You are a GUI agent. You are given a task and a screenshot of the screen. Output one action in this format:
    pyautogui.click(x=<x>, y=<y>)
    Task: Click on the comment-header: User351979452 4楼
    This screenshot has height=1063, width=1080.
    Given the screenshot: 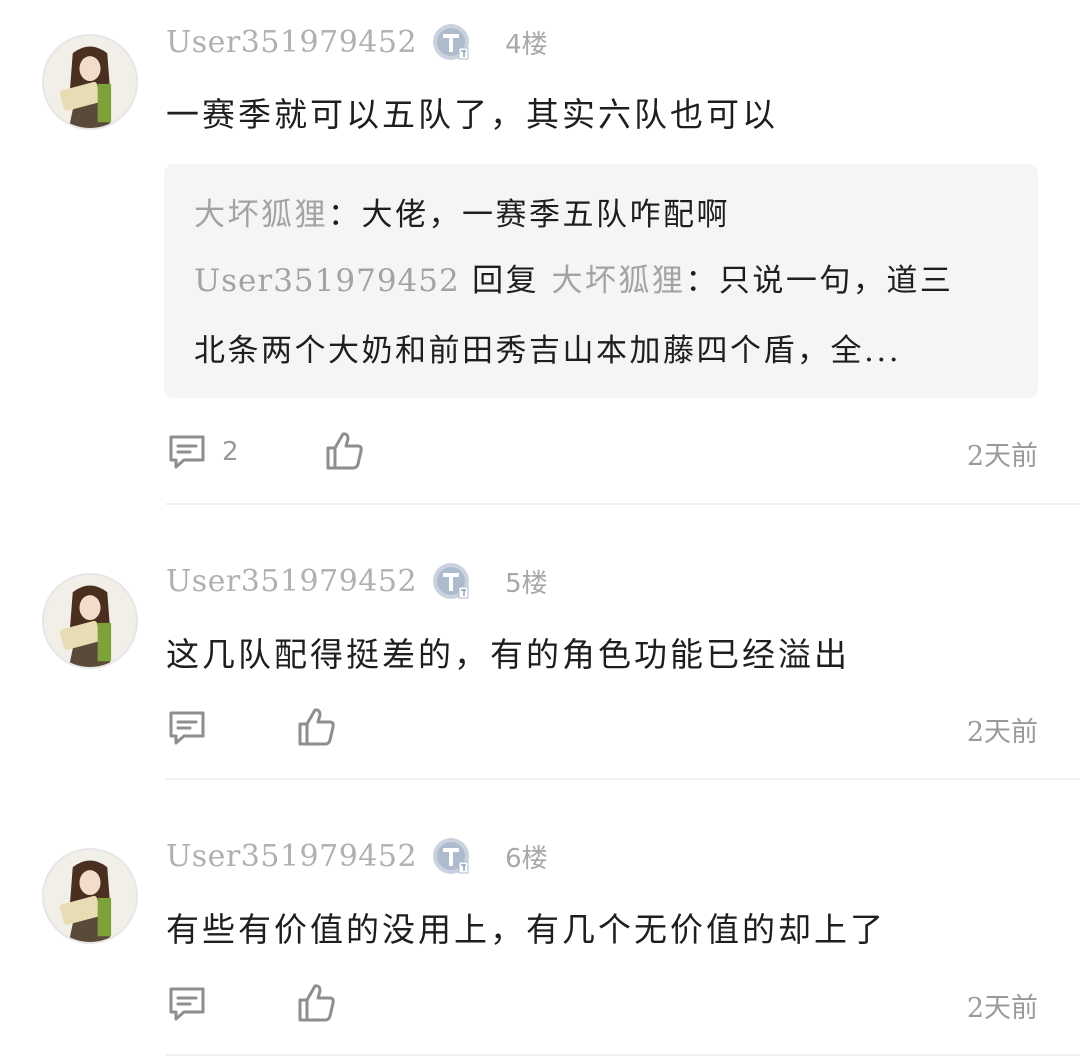 What is the action you would take?
    pyautogui.click(x=357, y=42)
    